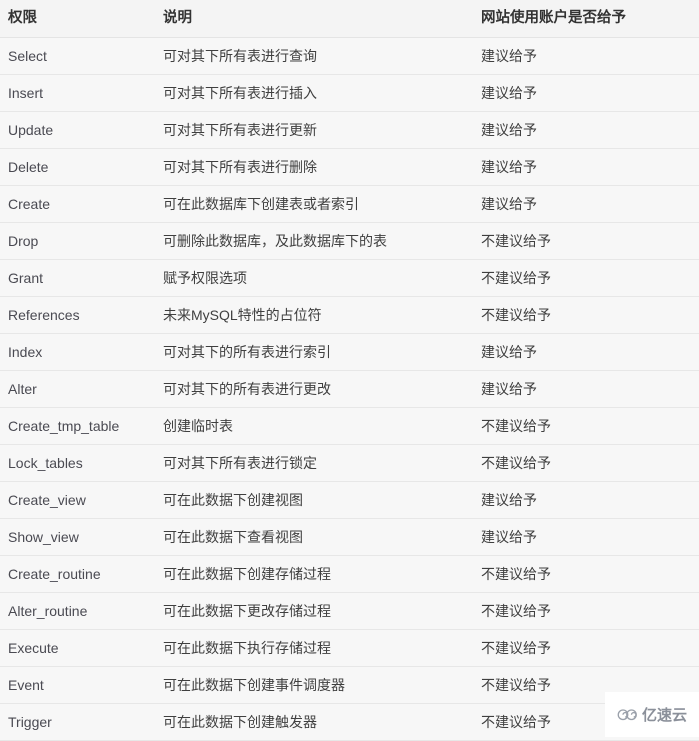 Image resolution: width=699 pixels, height=741 pixels. What do you see at coordinates (77, 56) in the screenshot?
I see `cell-privilege: Select` at bounding box center [77, 56].